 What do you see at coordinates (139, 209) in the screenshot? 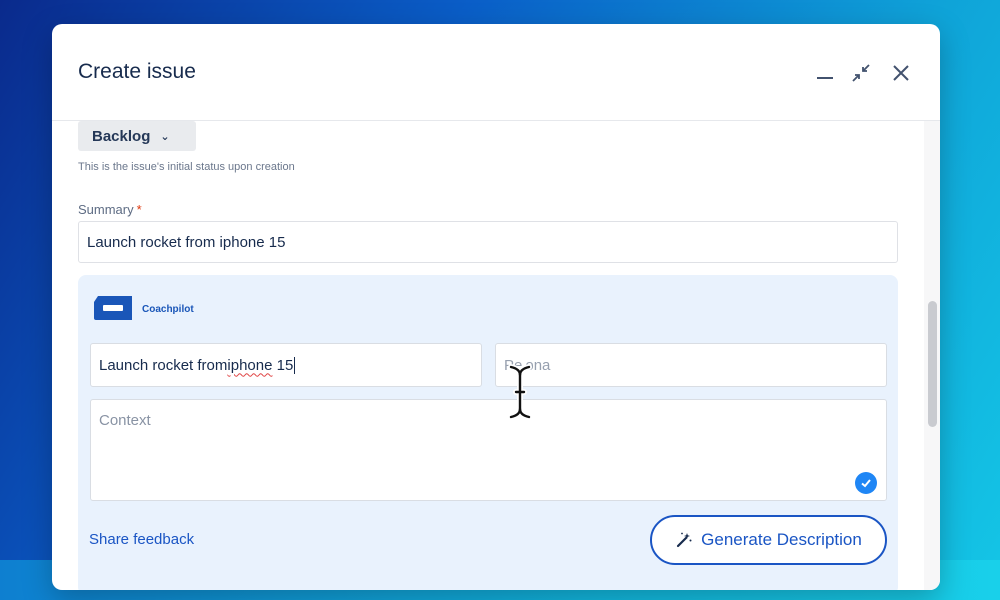
I see `required-mark: *` at bounding box center [139, 209].